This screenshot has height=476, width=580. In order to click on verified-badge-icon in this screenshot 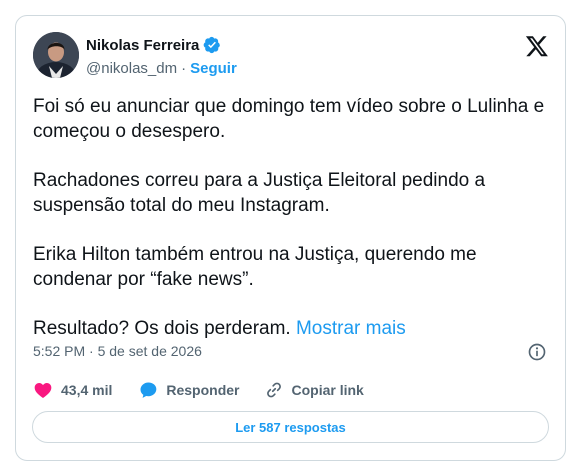, I will do `click(212, 45)`.